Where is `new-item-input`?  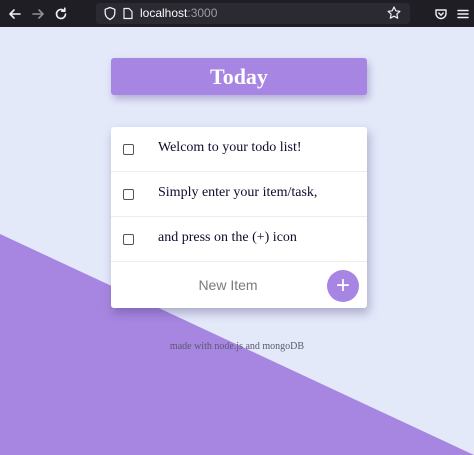 new-item-input is located at coordinates (228, 285).